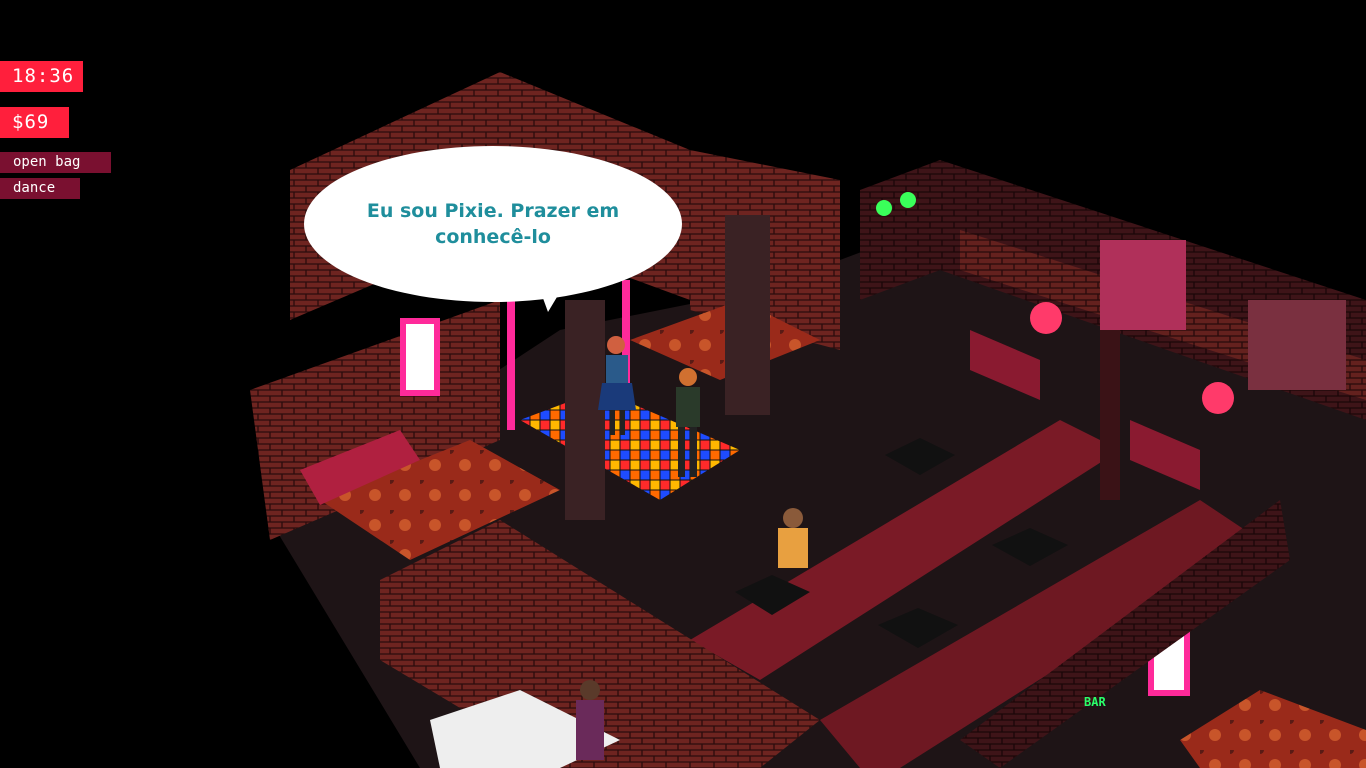 This screenshot has height=768, width=1366. Describe the element at coordinates (55, 162) in the screenshot. I see `open-bag-button: open bag` at that location.